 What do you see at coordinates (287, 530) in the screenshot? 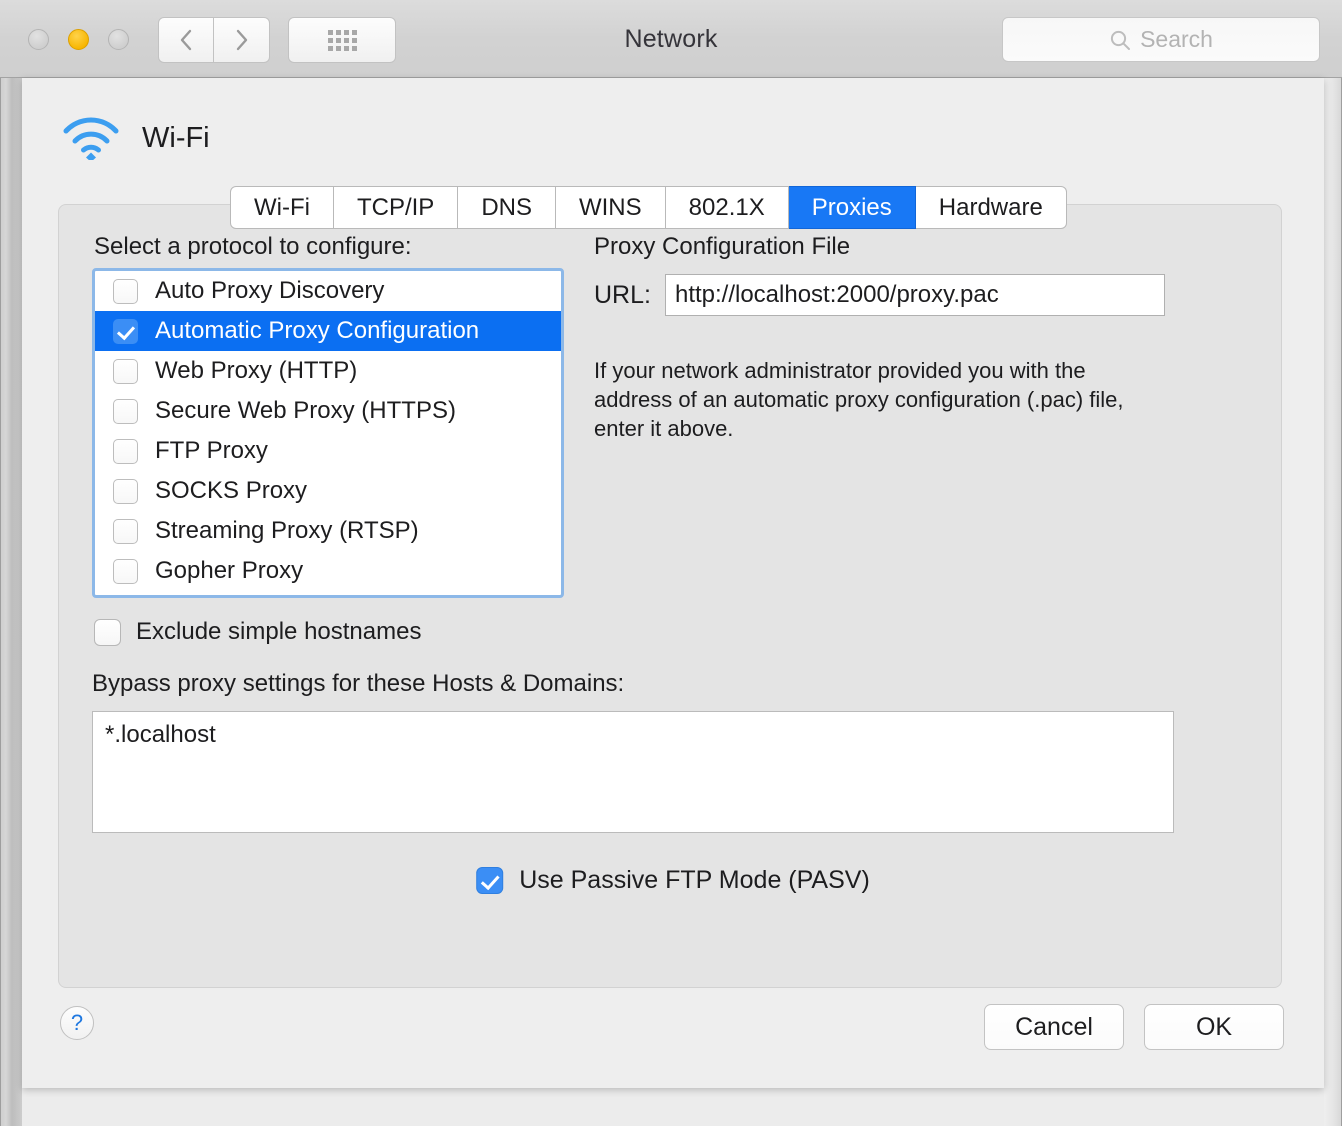
I see `protocol-label-streaming-proxy-rtsp: Streaming Proxy (RTSP)` at bounding box center [287, 530].